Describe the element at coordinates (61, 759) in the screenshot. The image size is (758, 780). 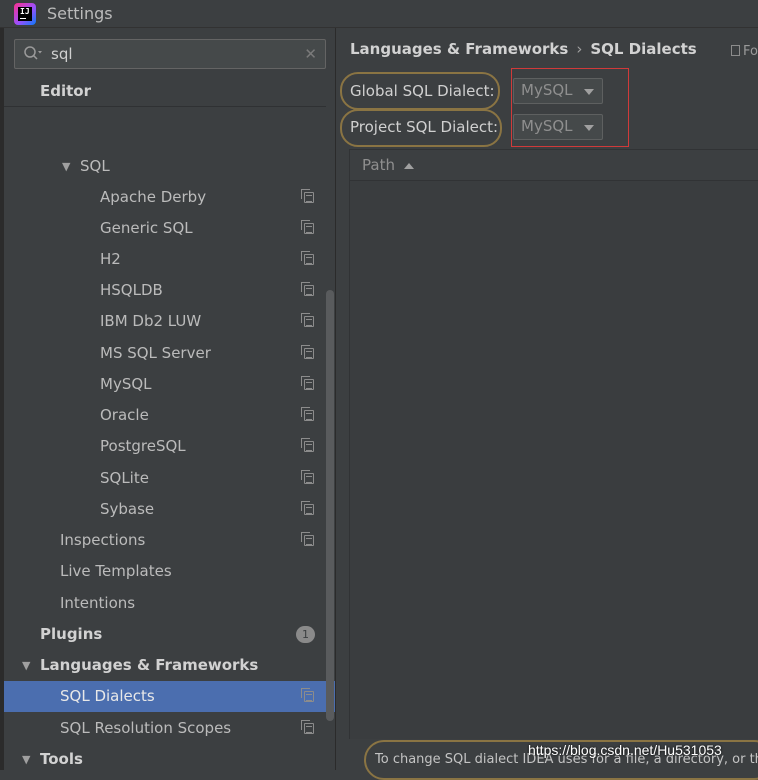
I see `tree-item-label: Tools` at that location.